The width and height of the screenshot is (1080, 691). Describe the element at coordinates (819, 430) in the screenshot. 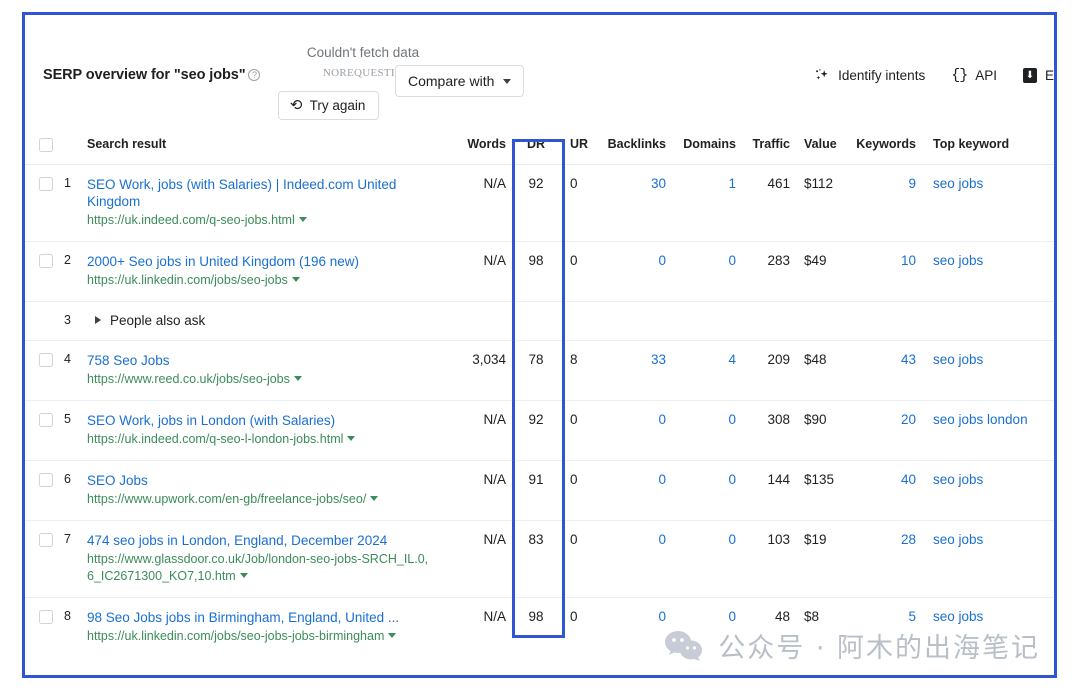

I see `cell-value: $90` at that location.